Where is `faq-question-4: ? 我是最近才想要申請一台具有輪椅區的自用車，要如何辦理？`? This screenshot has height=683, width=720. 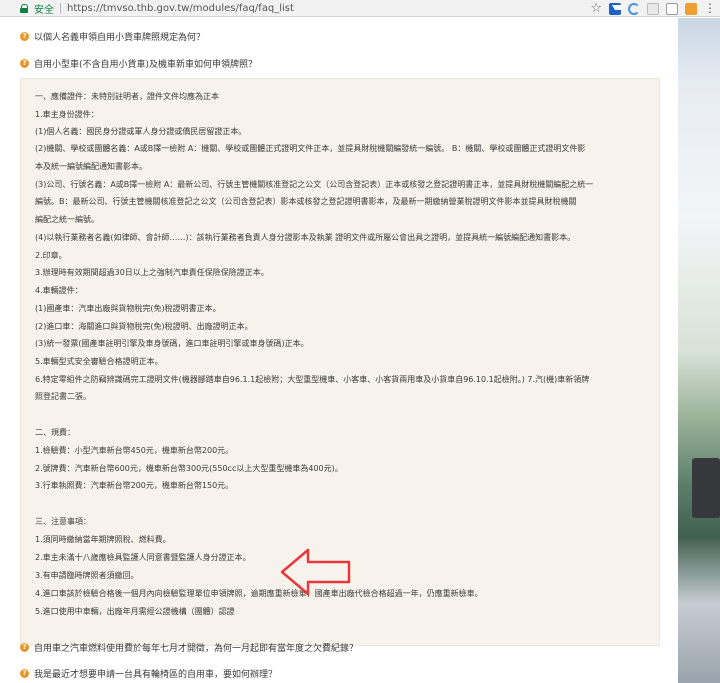
faq-question-4: ? 我是最近才想要申請一台具有輪椅區的自用車，要如何辦理？ is located at coordinates (148, 673).